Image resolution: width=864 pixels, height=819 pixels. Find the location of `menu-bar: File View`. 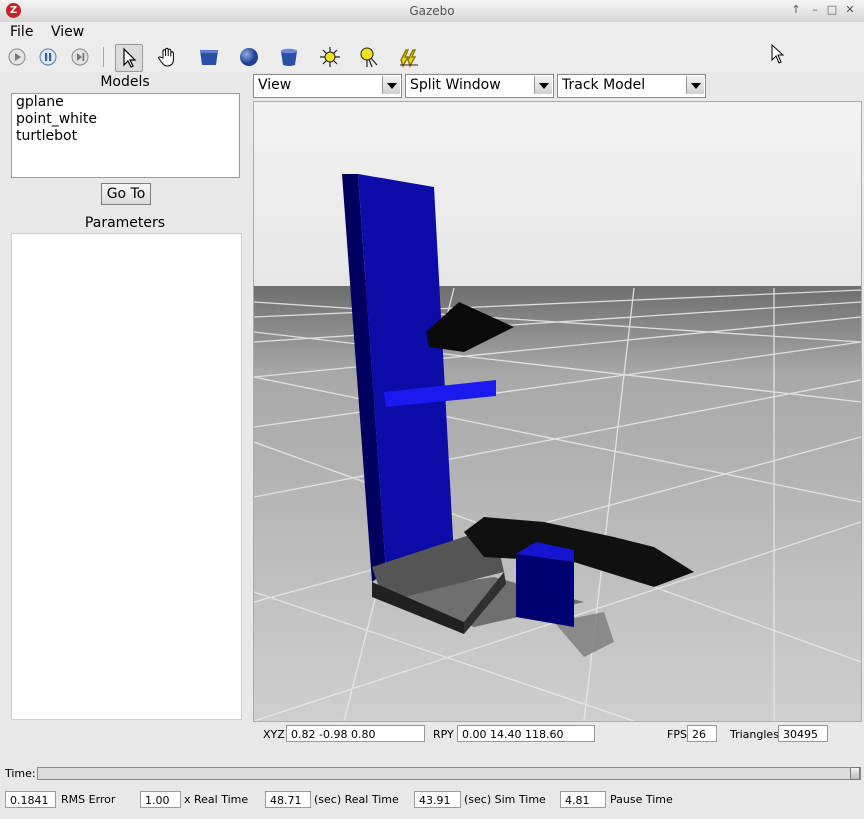

menu-bar: File View is located at coordinates (432, 32).